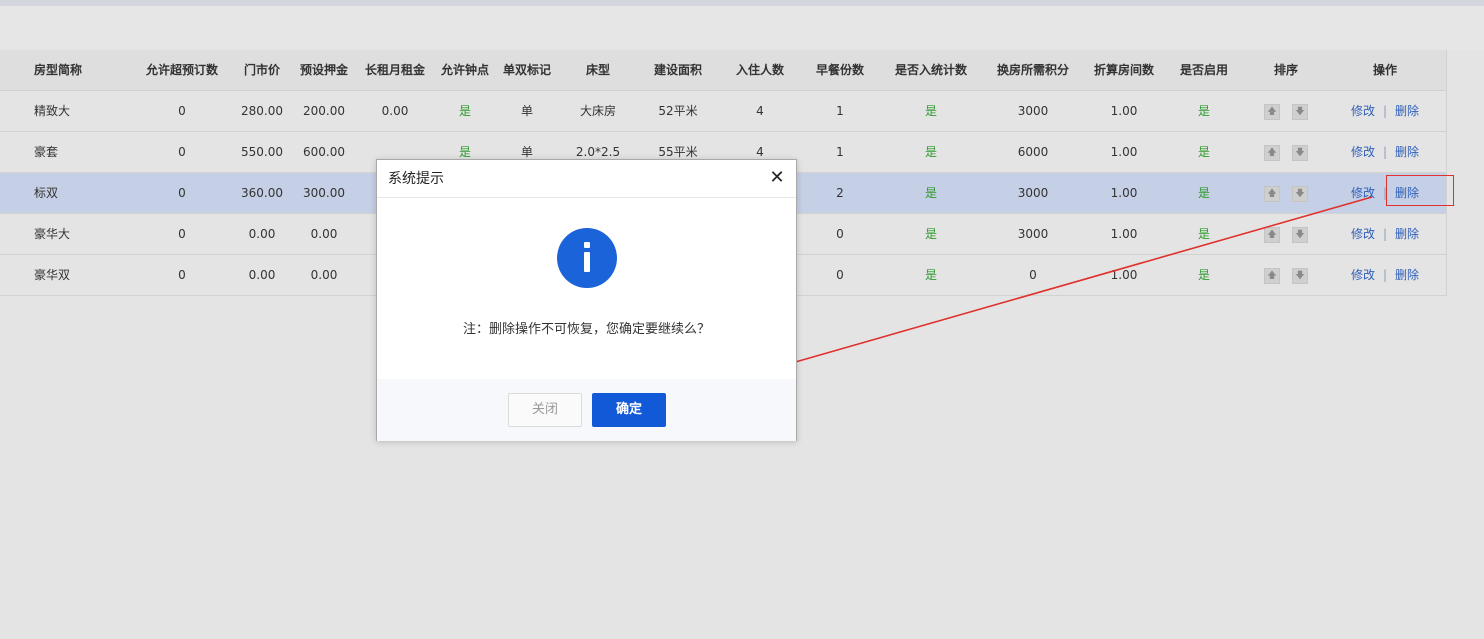  What do you see at coordinates (324, 275) in the screenshot?
I see `cell-deposit: 0.00` at bounding box center [324, 275].